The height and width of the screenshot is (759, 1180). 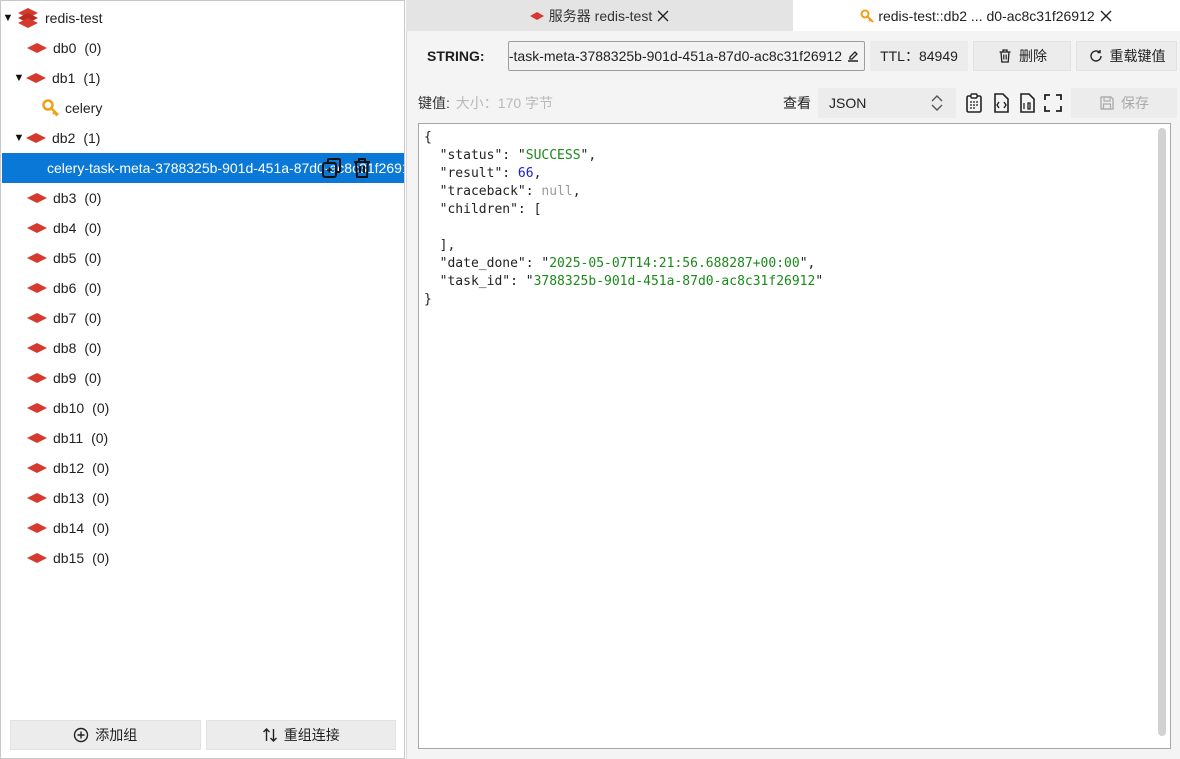 I want to click on db-name: db9, so click(x=65, y=378).